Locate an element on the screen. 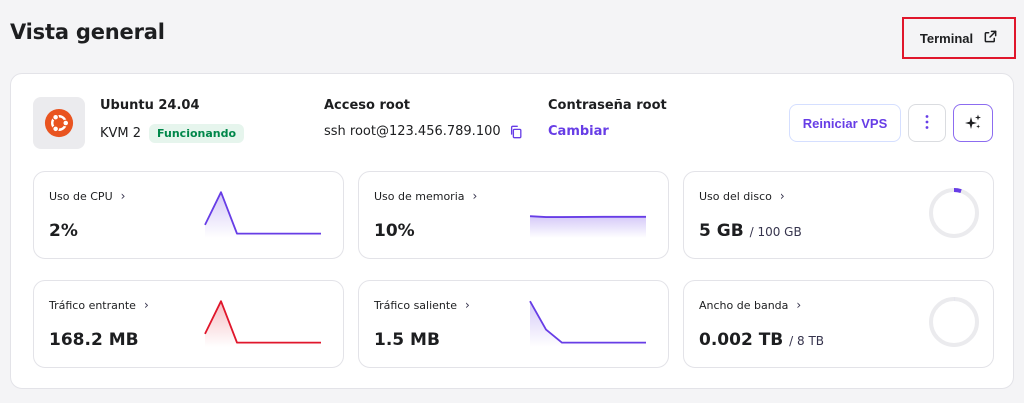 The height and width of the screenshot is (403, 1024). bandwidth-value: 0.002 TB is located at coordinates (741, 340).